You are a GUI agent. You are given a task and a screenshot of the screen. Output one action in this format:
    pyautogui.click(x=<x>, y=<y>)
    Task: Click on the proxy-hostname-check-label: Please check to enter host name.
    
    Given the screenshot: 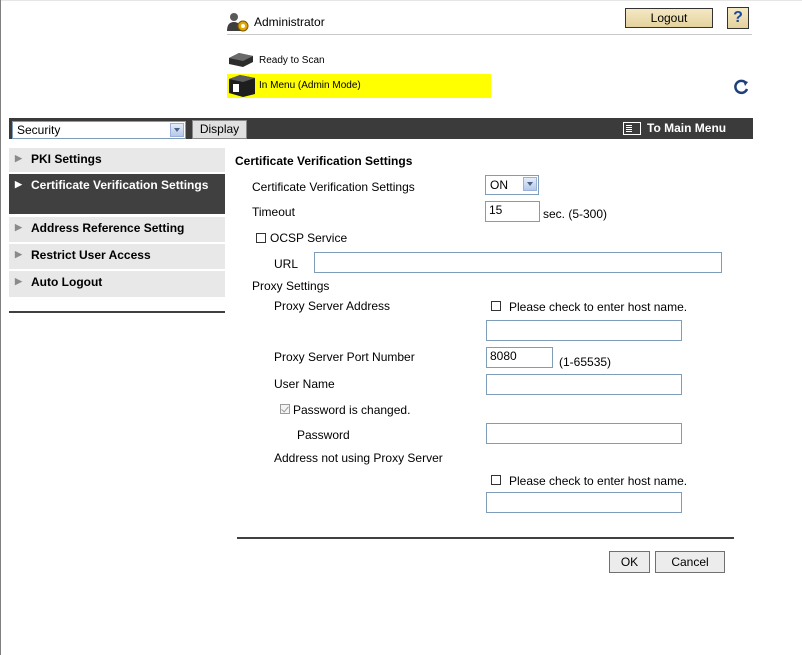 What is the action you would take?
    pyautogui.click(x=598, y=307)
    